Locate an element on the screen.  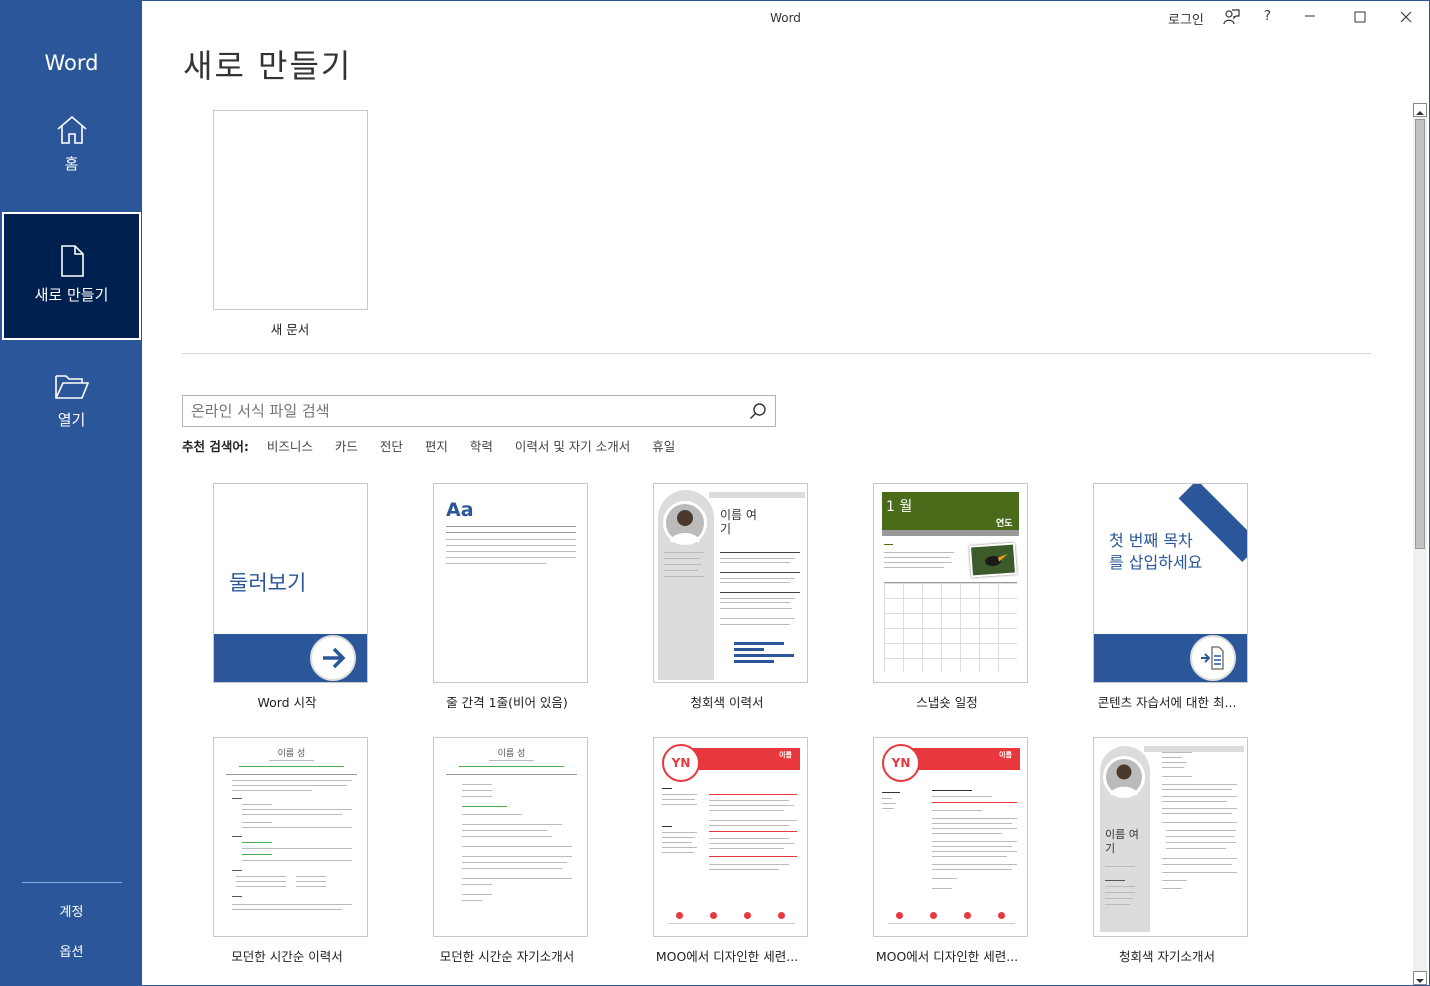
template-label: 모던한 시간순 이력서 is located at coordinates (287, 956).